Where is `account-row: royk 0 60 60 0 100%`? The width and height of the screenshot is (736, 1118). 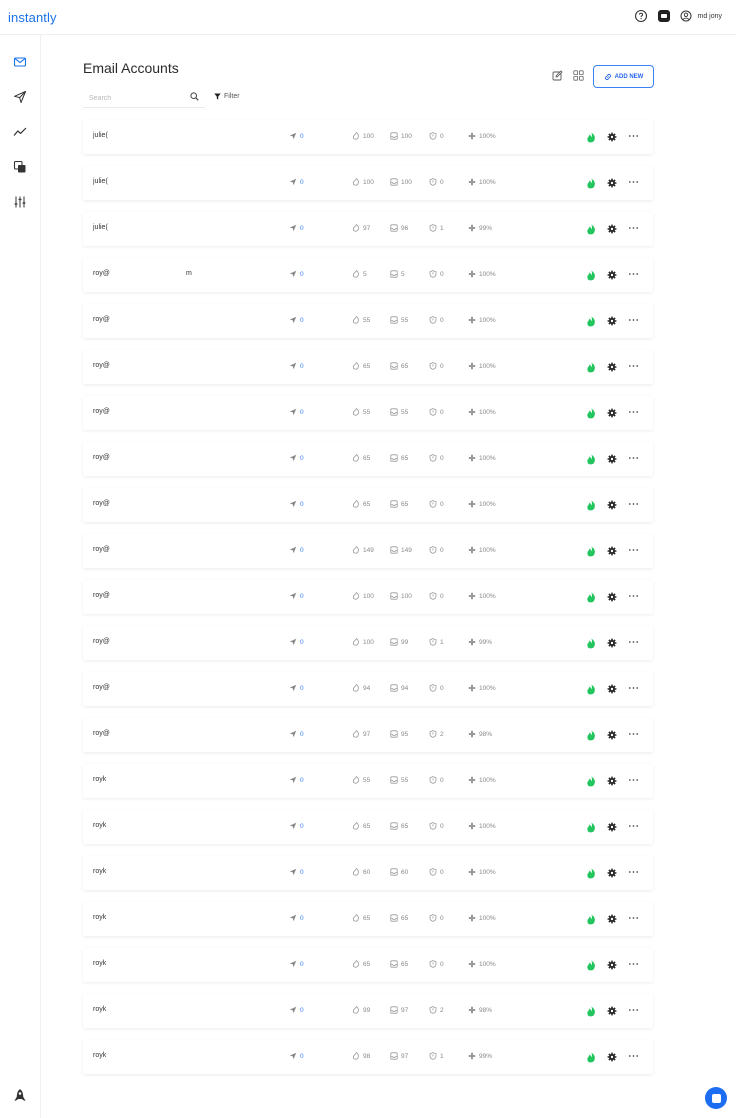
account-row: royk 0 60 60 0 100% is located at coordinates (368, 873).